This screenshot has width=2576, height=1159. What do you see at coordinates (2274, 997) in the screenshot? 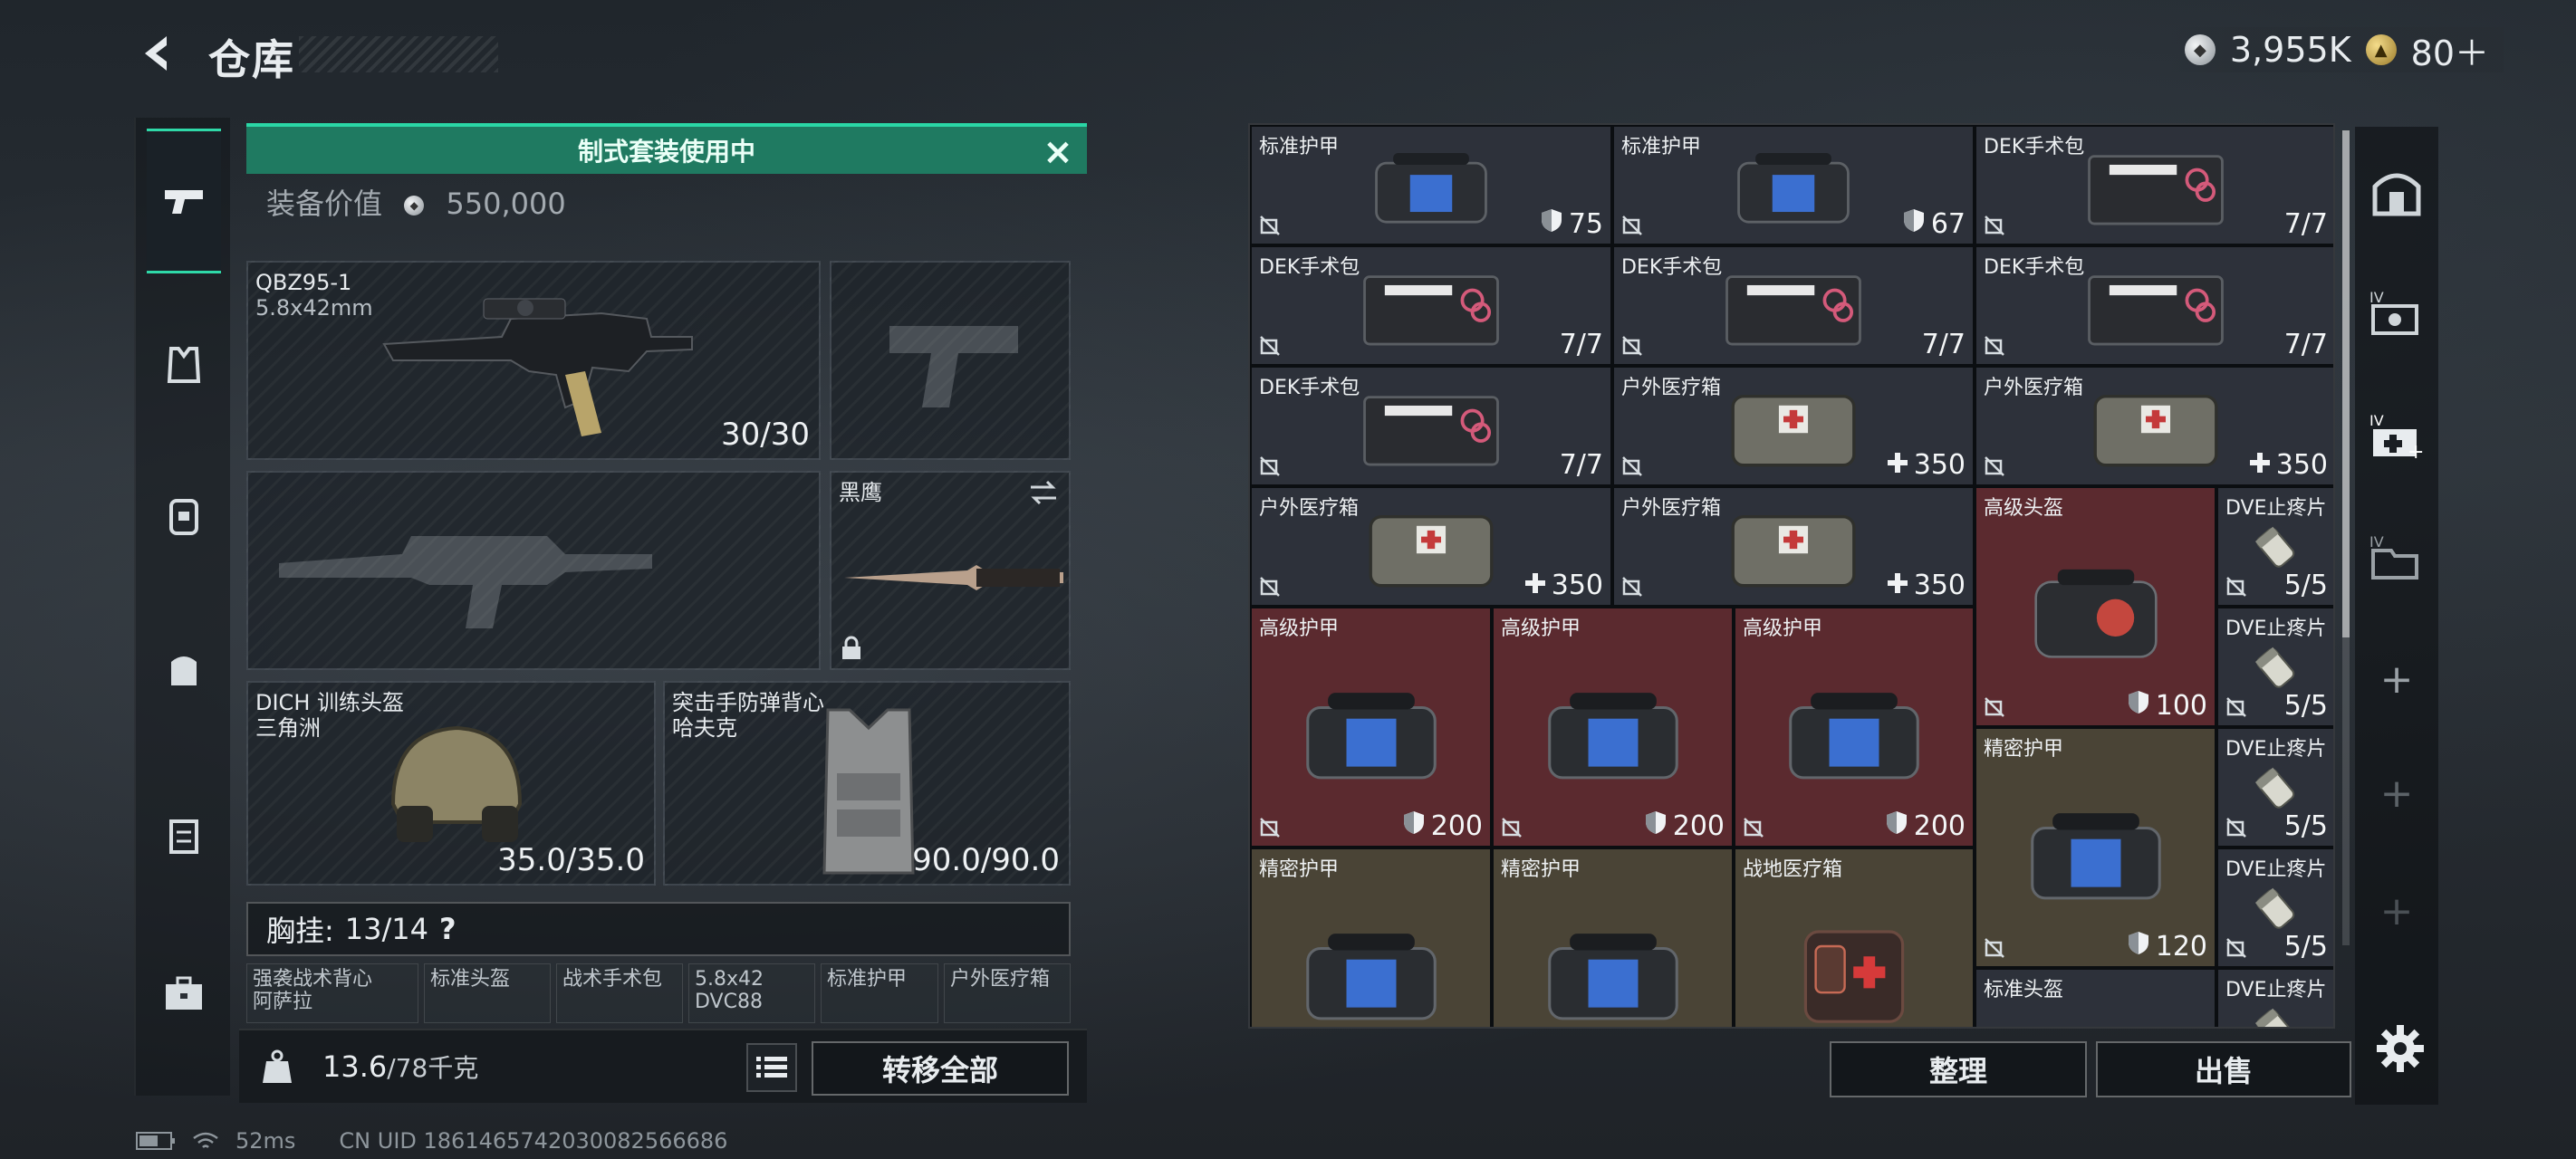
I see `storage-item: DVE止疼片` at bounding box center [2274, 997].